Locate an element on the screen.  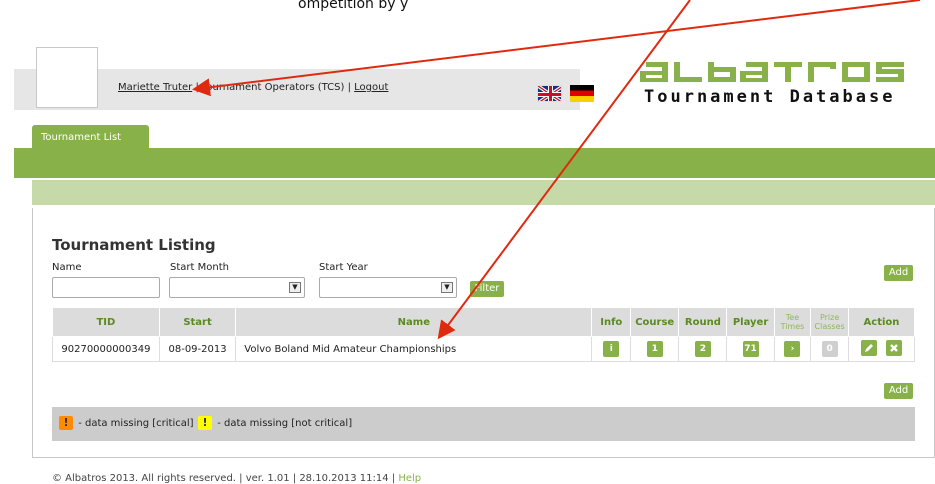
sub-nav-bar is located at coordinates (483, 192).